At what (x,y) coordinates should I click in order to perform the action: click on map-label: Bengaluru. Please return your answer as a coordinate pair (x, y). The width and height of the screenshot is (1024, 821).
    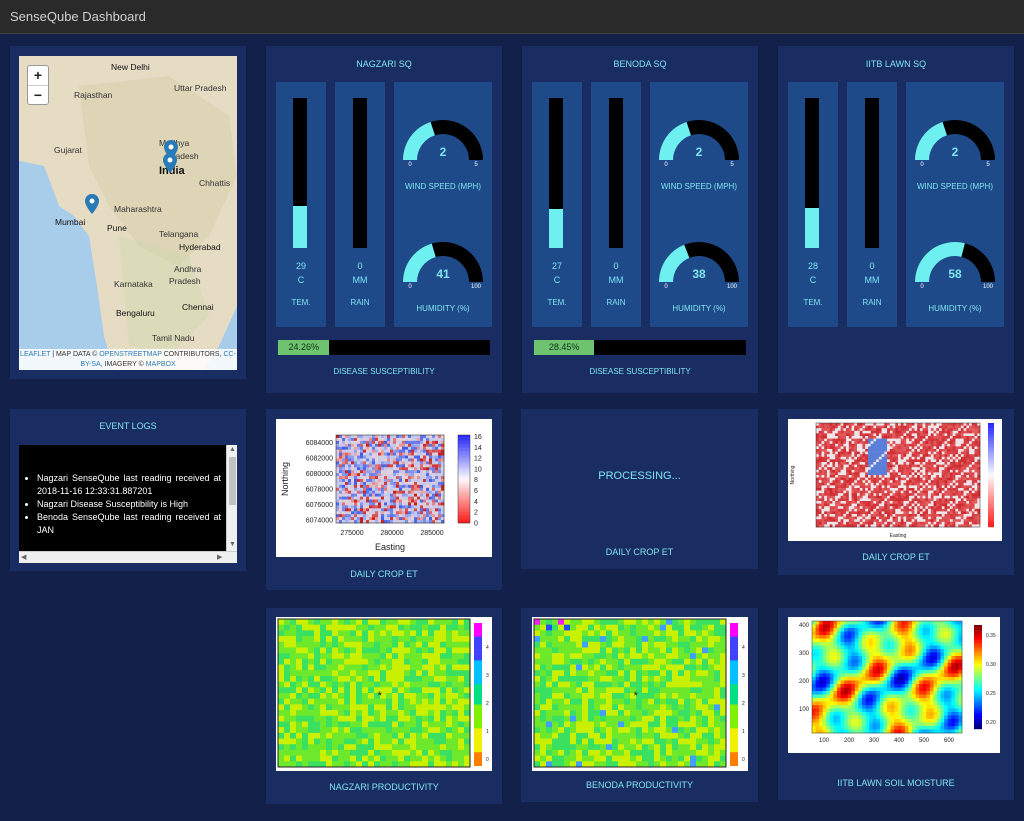
    Looking at the image, I should click on (135, 313).